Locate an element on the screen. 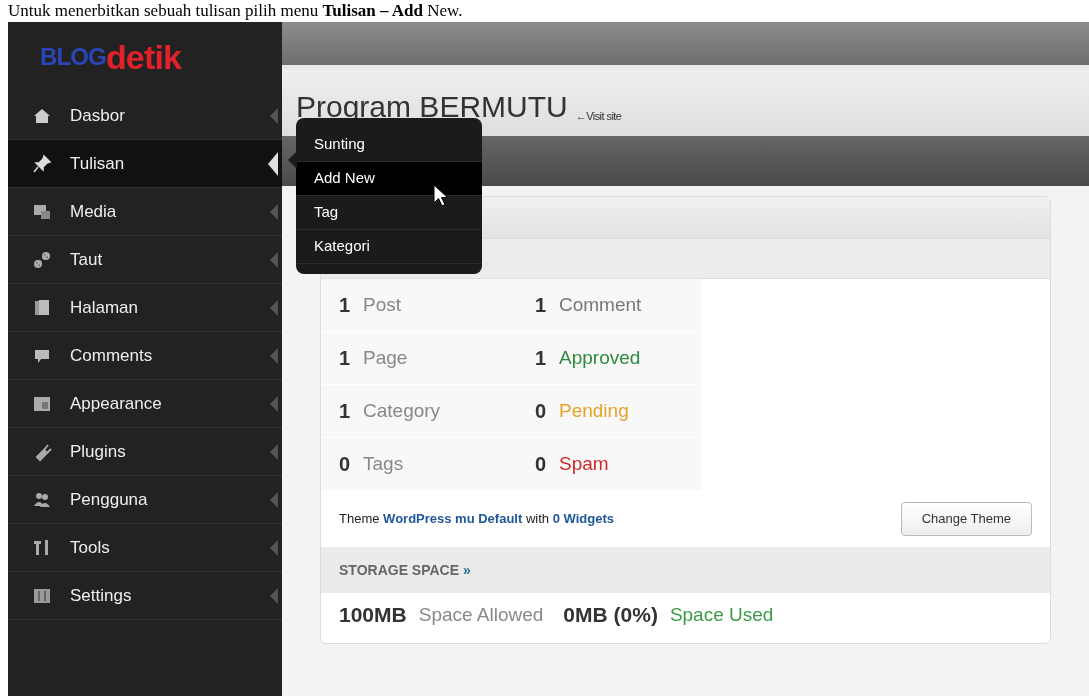 The width and height of the screenshot is (1089, 696). used-label: Space Used is located at coordinates (721, 614).